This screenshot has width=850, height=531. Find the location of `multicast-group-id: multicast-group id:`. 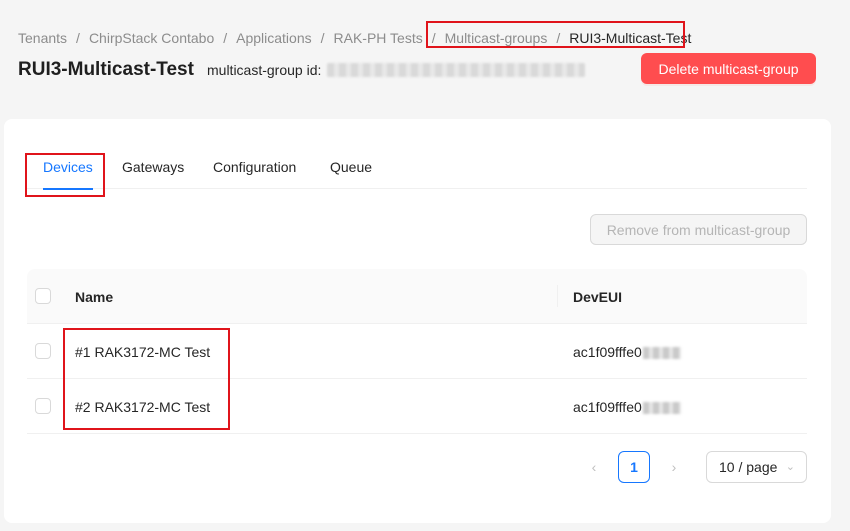

multicast-group-id: multicast-group id: is located at coordinates (396, 70).